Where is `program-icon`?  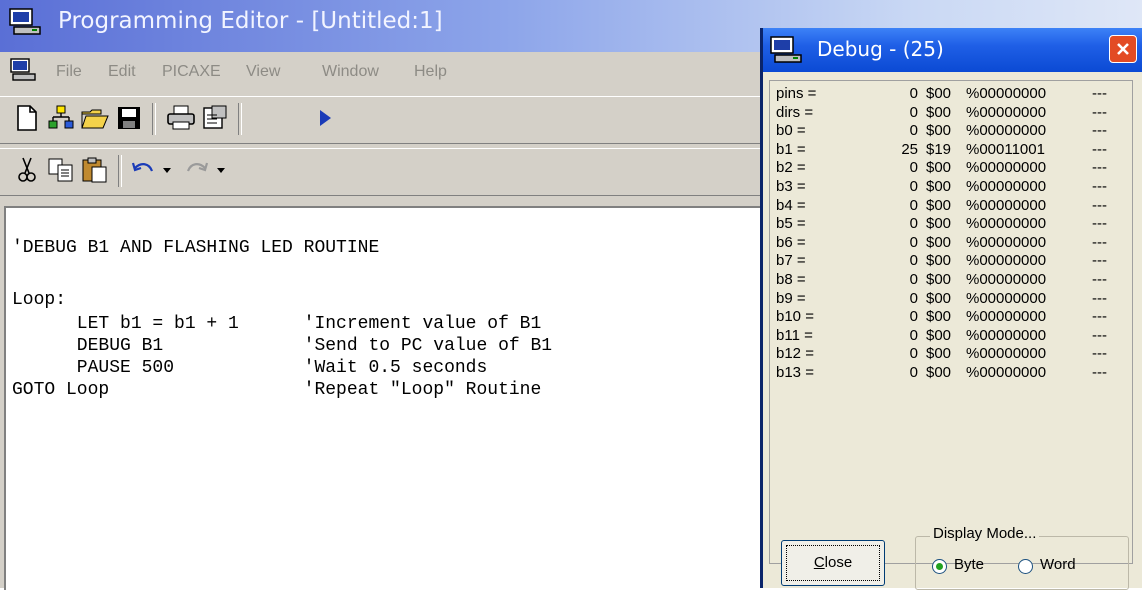 program-icon is located at coordinates (61, 118).